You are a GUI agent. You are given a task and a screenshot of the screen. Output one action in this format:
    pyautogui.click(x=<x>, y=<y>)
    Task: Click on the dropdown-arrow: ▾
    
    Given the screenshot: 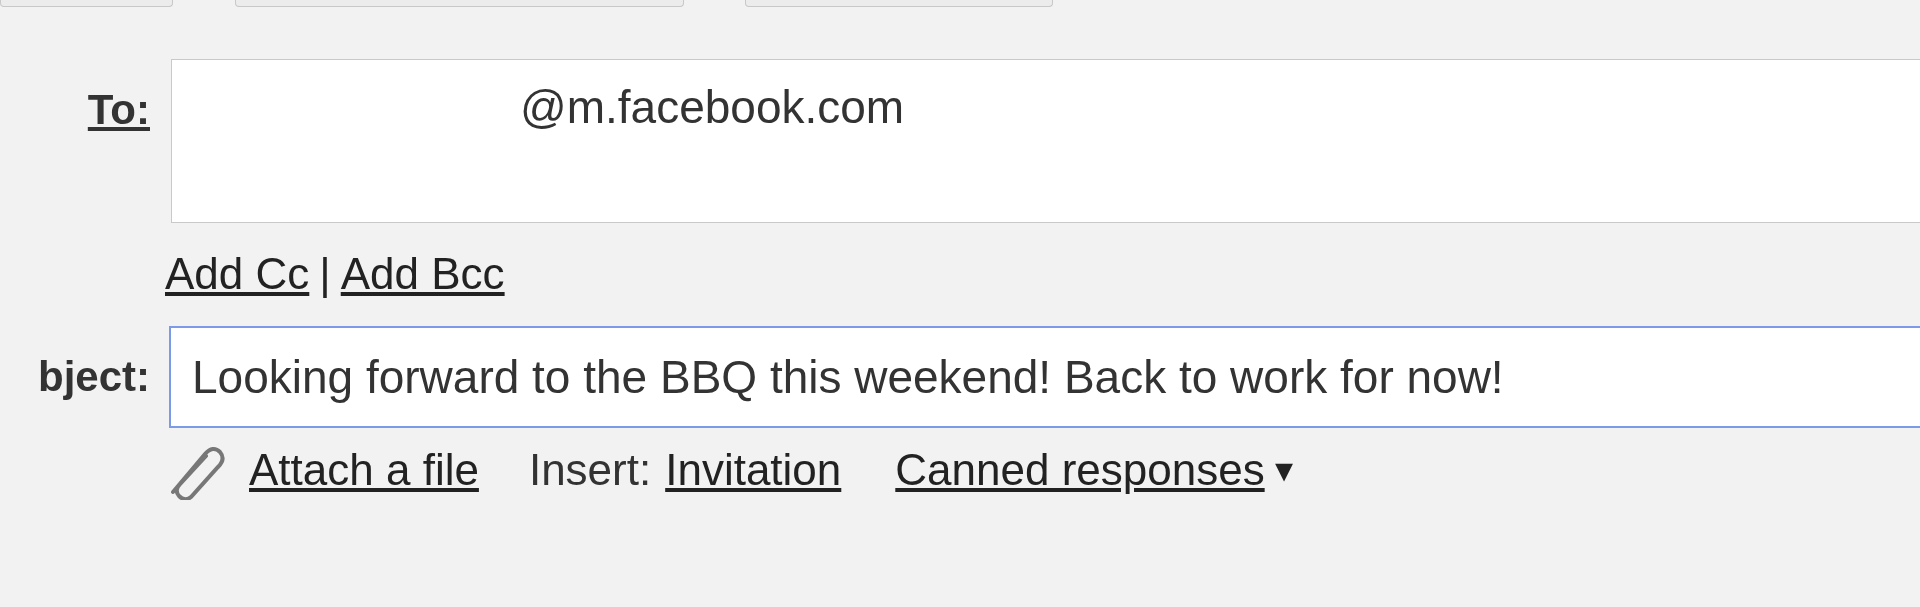 What is the action you would take?
    pyautogui.click(x=1283, y=470)
    